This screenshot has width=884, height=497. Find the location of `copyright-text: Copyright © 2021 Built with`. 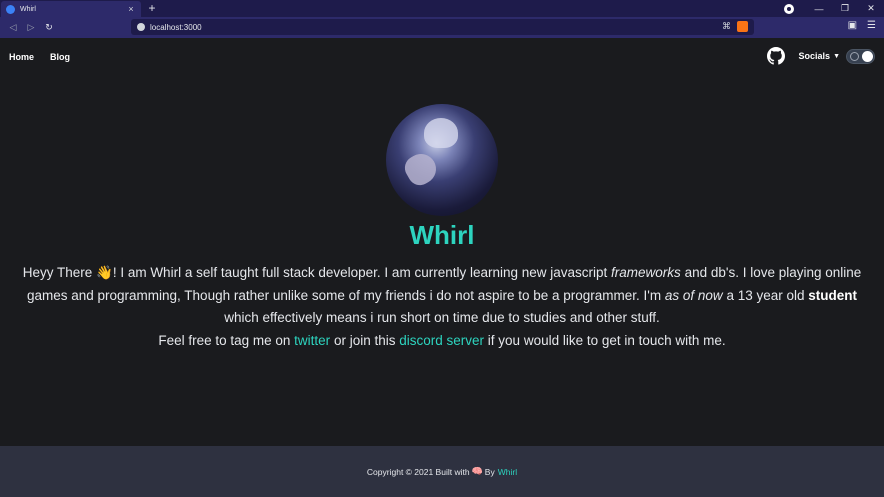

copyright-text: Copyright © 2021 Built with is located at coordinates (418, 471).